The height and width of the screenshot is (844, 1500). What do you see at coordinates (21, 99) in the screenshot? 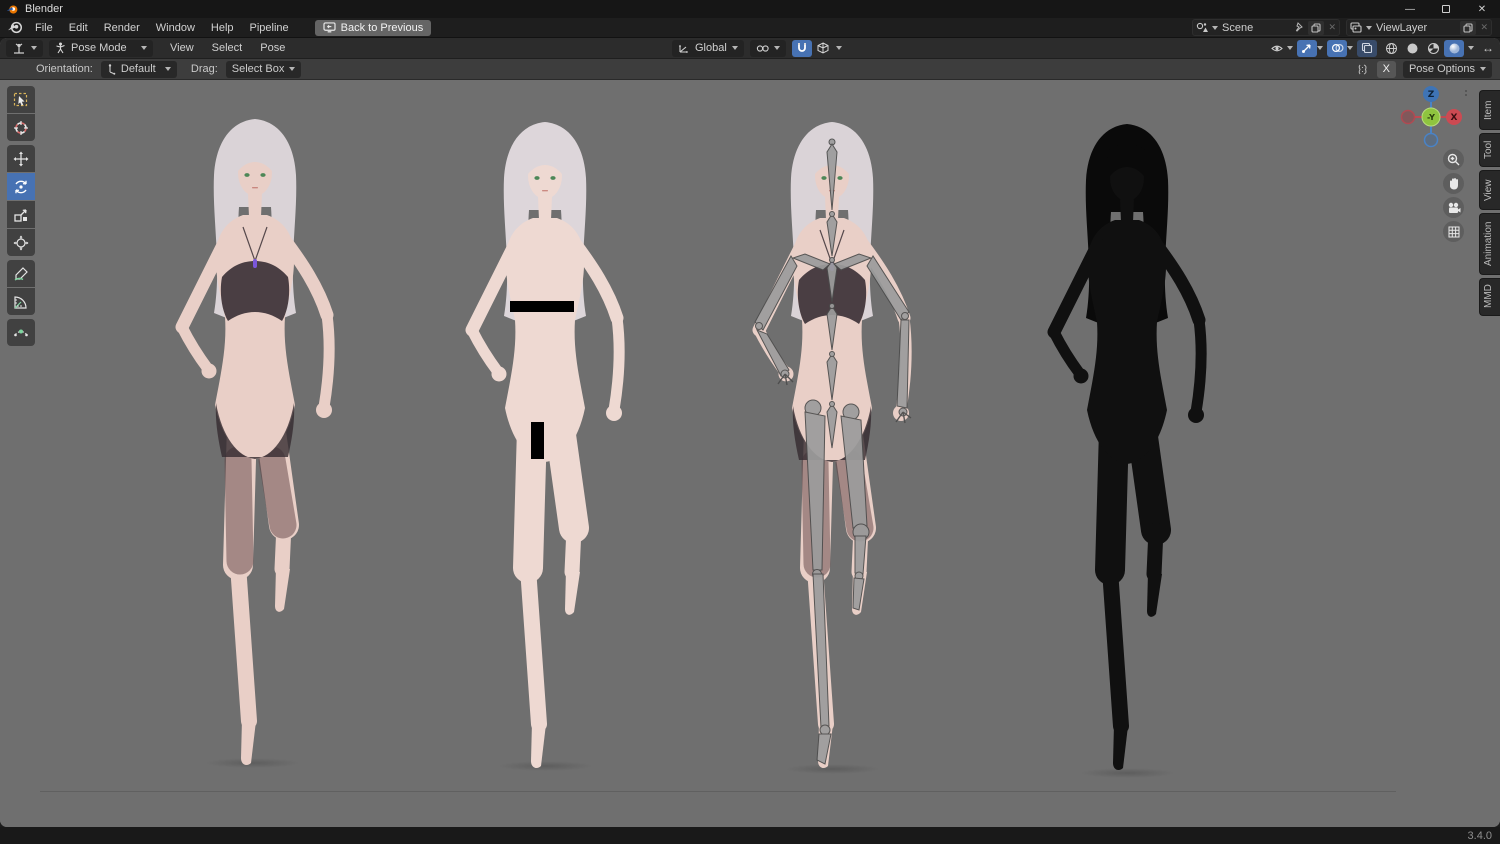
I see `tool-select-box` at bounding box center [21, 99].